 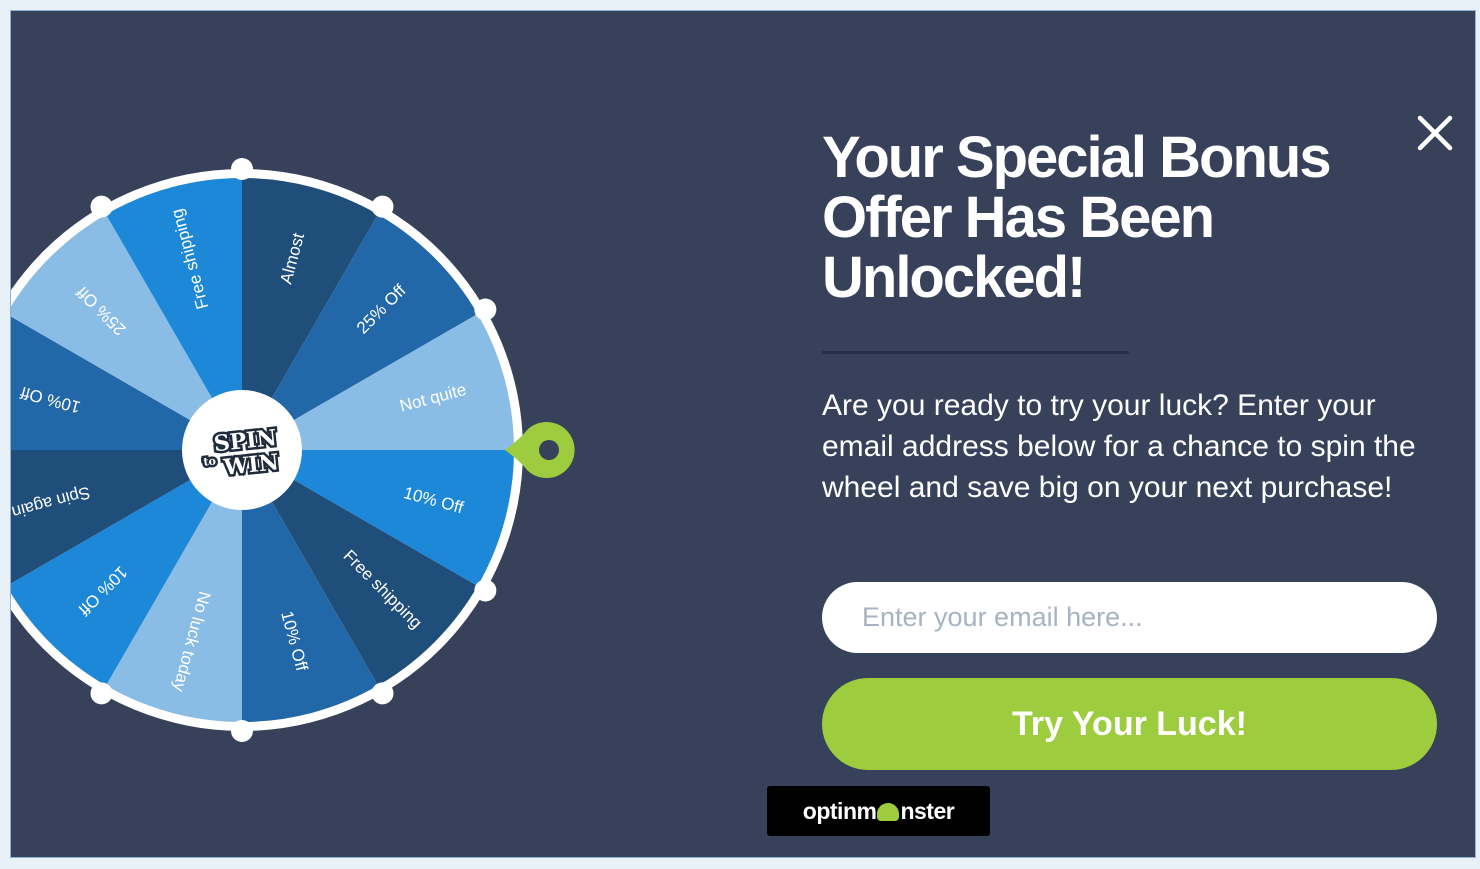 I want to click on close-button, so click(x=1435, y=133).